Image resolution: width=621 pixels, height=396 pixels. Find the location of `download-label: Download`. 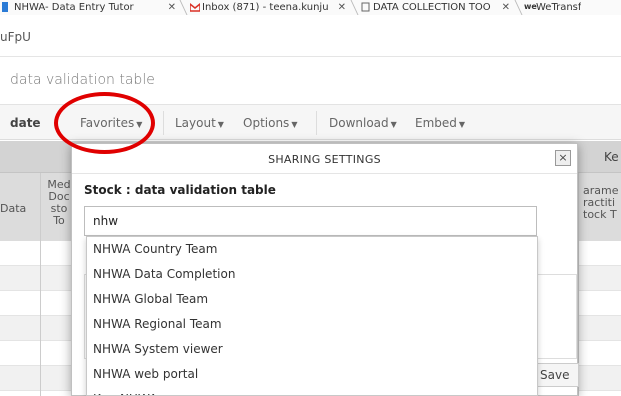

download-label: Download is located at coordinates (359, 123).